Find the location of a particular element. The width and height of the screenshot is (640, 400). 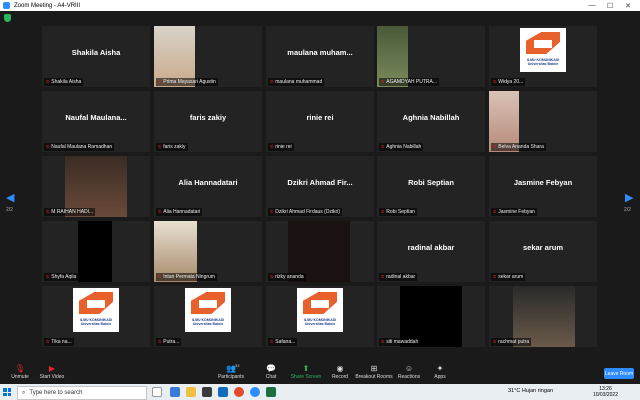

participant-name-label: ⦸ rachmat putra is located at coordinates (511, 342).